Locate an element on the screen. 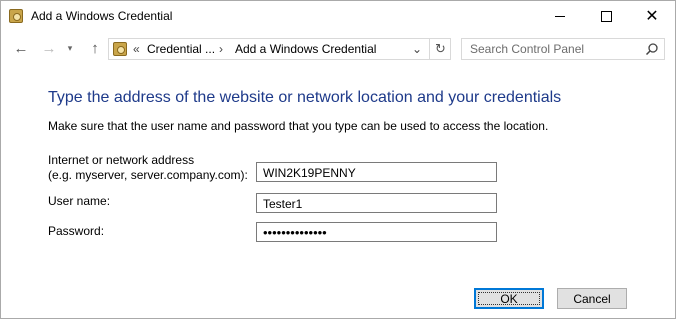  search-input: Search Control Panel is located at coordinates (527, 49).